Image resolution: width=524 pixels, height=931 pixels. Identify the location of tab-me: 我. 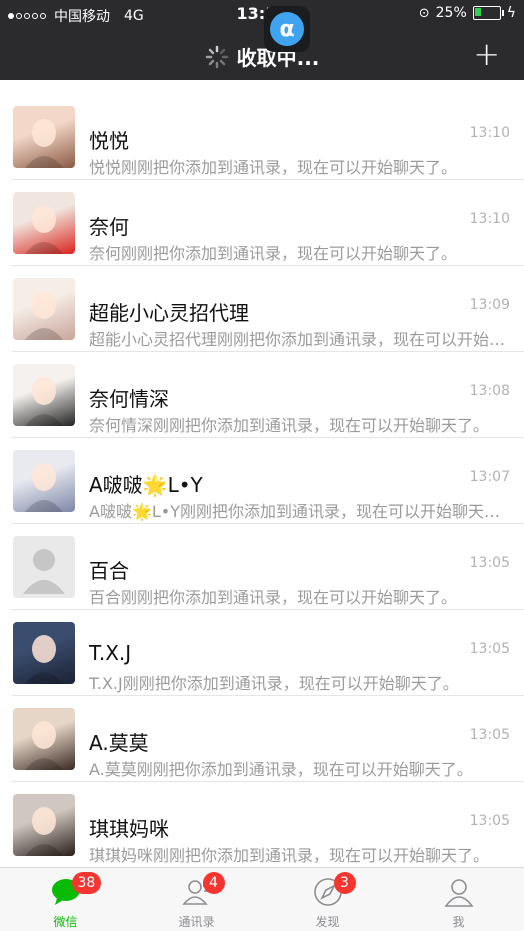
(458, 899).